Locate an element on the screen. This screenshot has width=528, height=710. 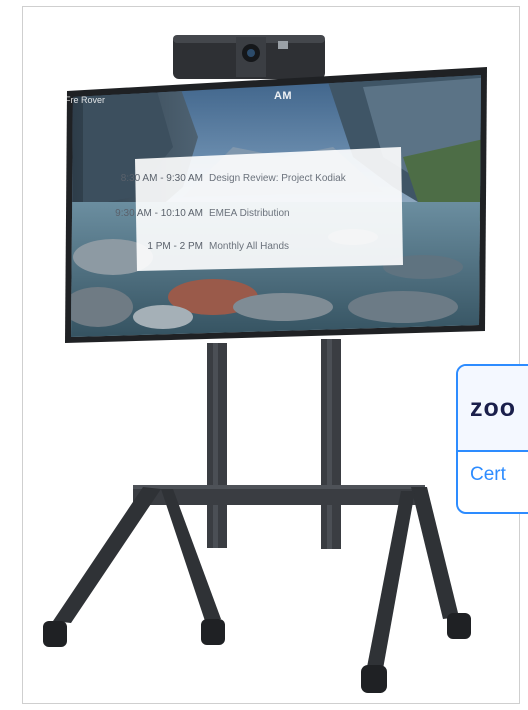
zoom-certified-badge: zoo Cert is located at coordinates (492, 439).